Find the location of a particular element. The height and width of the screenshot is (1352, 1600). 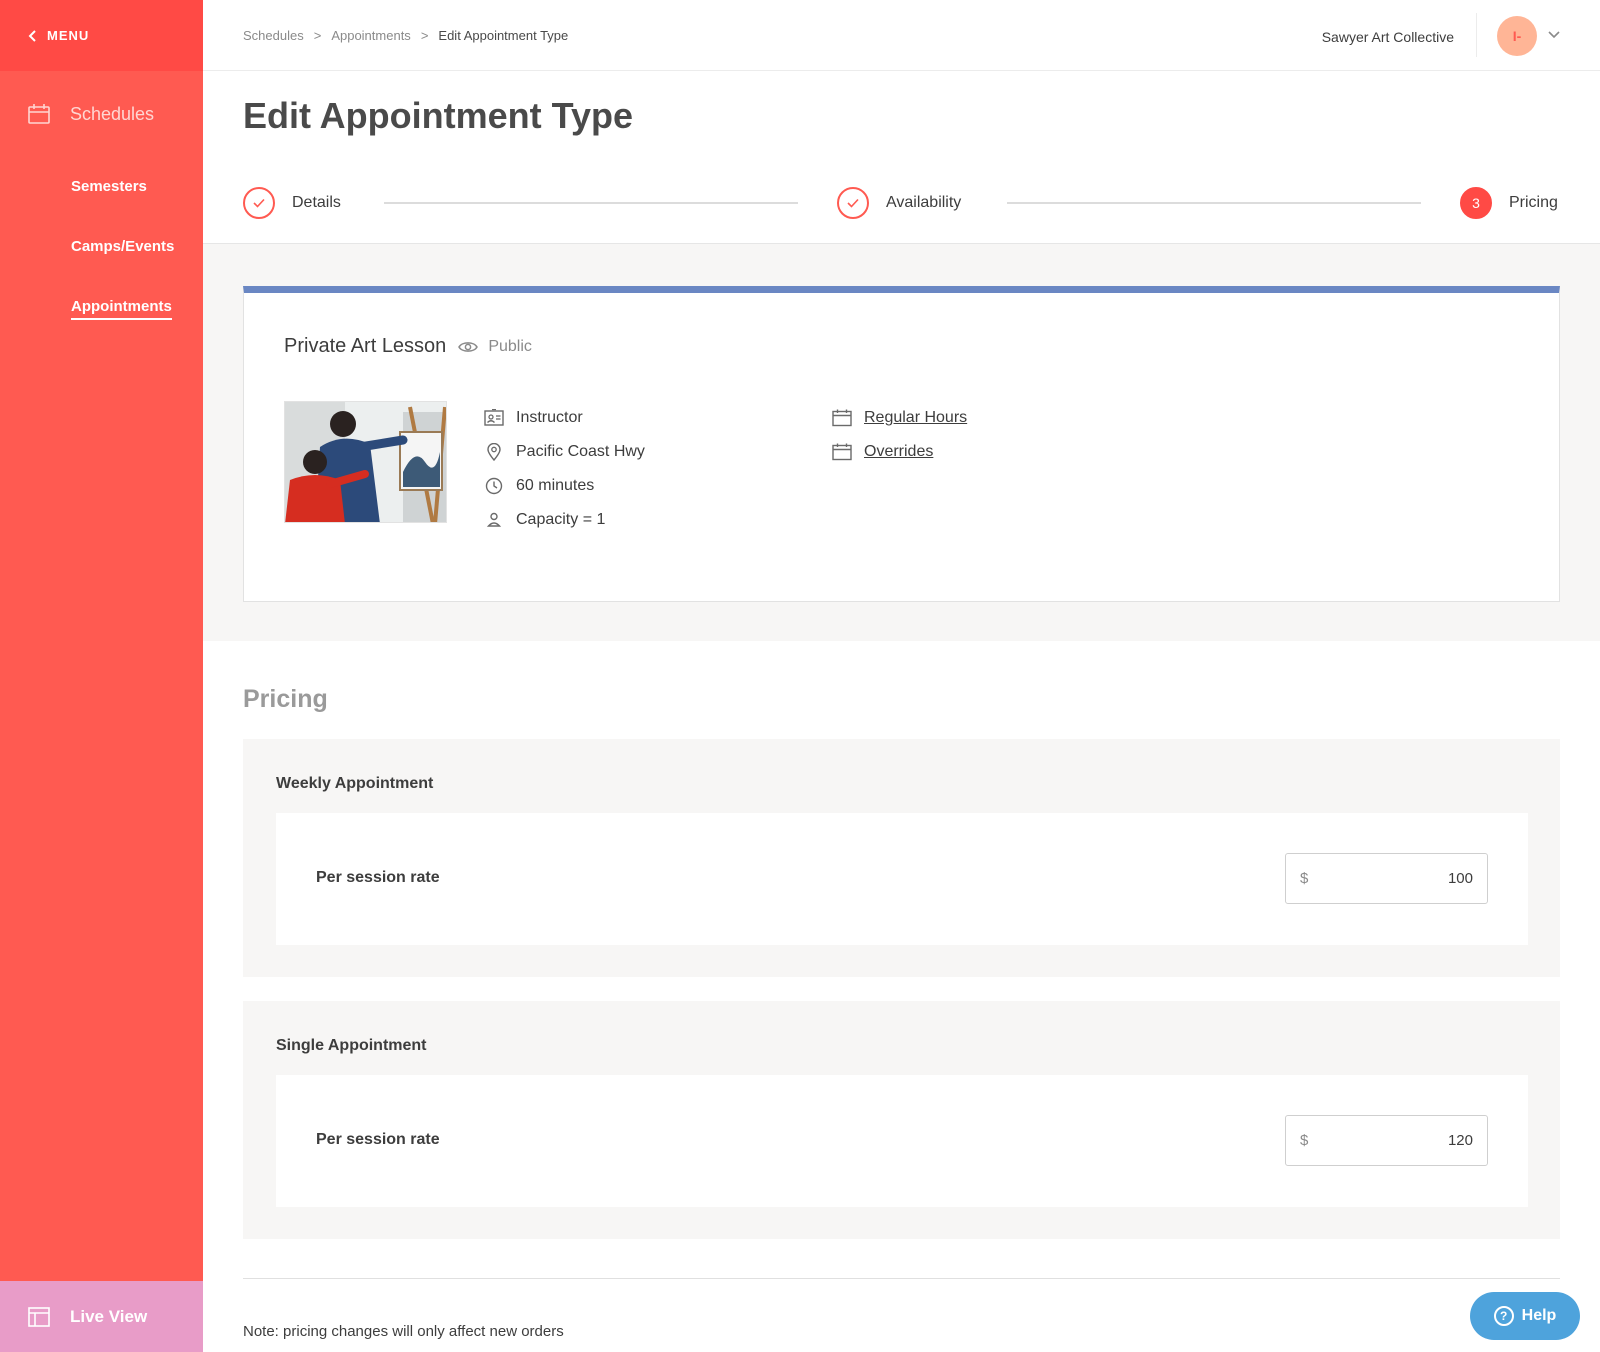

visibility-label: Public is located at coordinates (510, 346).